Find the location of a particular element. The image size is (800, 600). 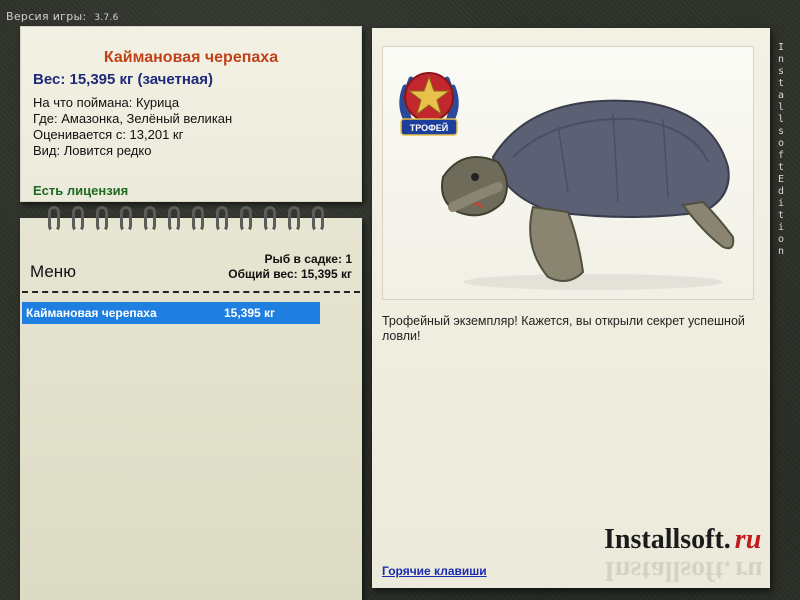

divider is located at coordinates (191, 292).